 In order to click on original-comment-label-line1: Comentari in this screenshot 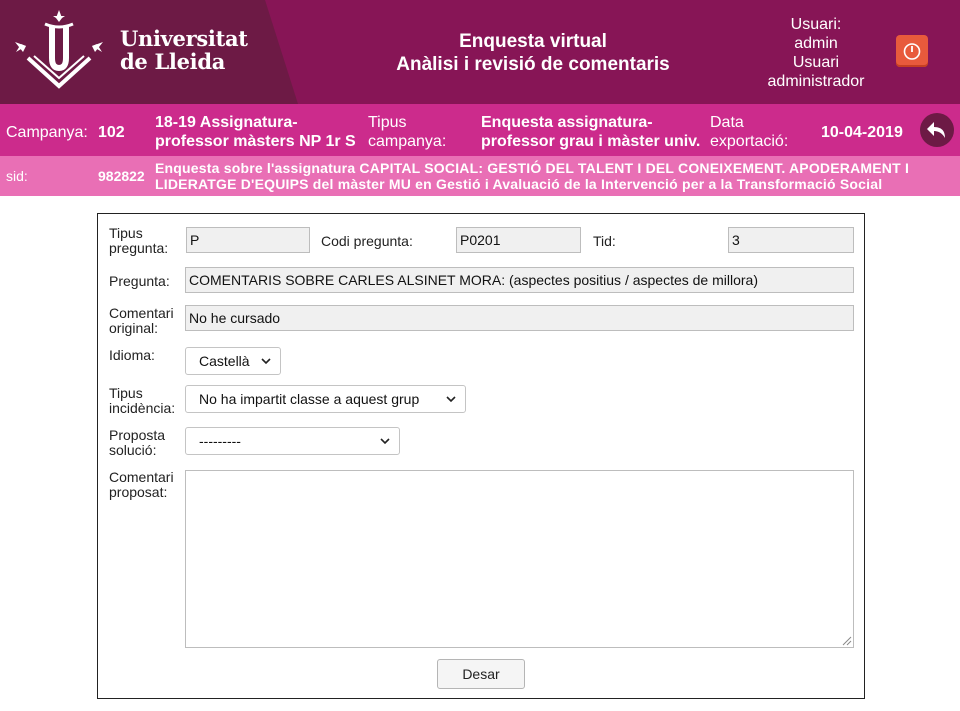, I will do `click(141, 313)`.